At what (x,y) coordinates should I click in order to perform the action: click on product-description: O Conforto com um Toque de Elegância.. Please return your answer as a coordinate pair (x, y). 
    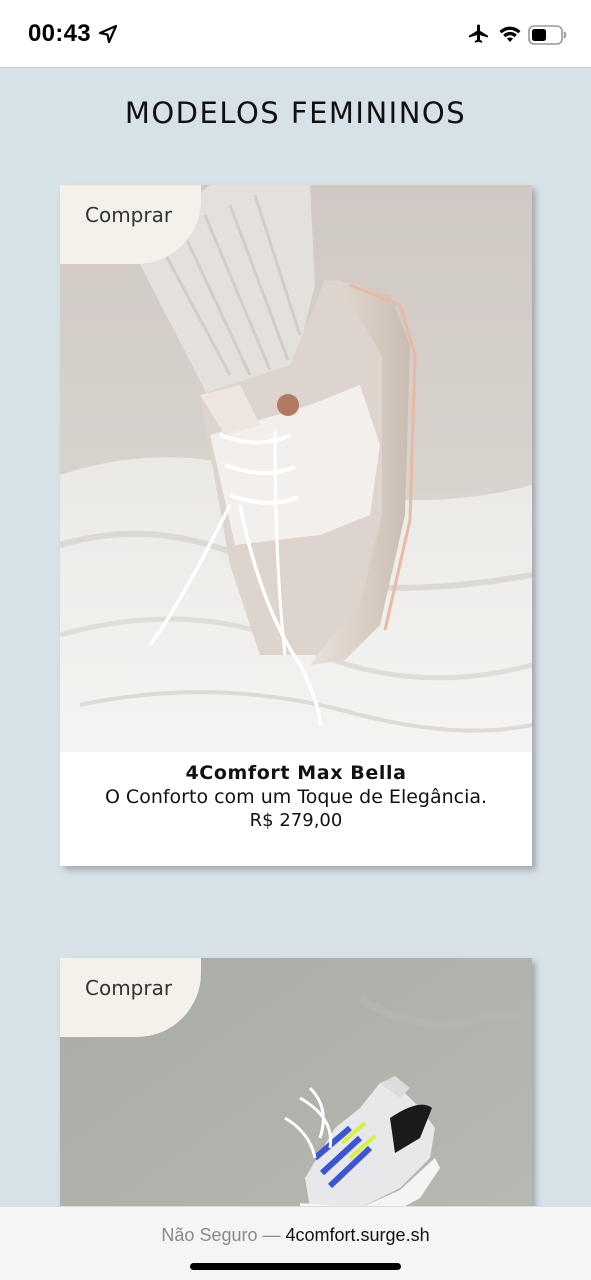
    Looking at the image, I should click on (296, 797).